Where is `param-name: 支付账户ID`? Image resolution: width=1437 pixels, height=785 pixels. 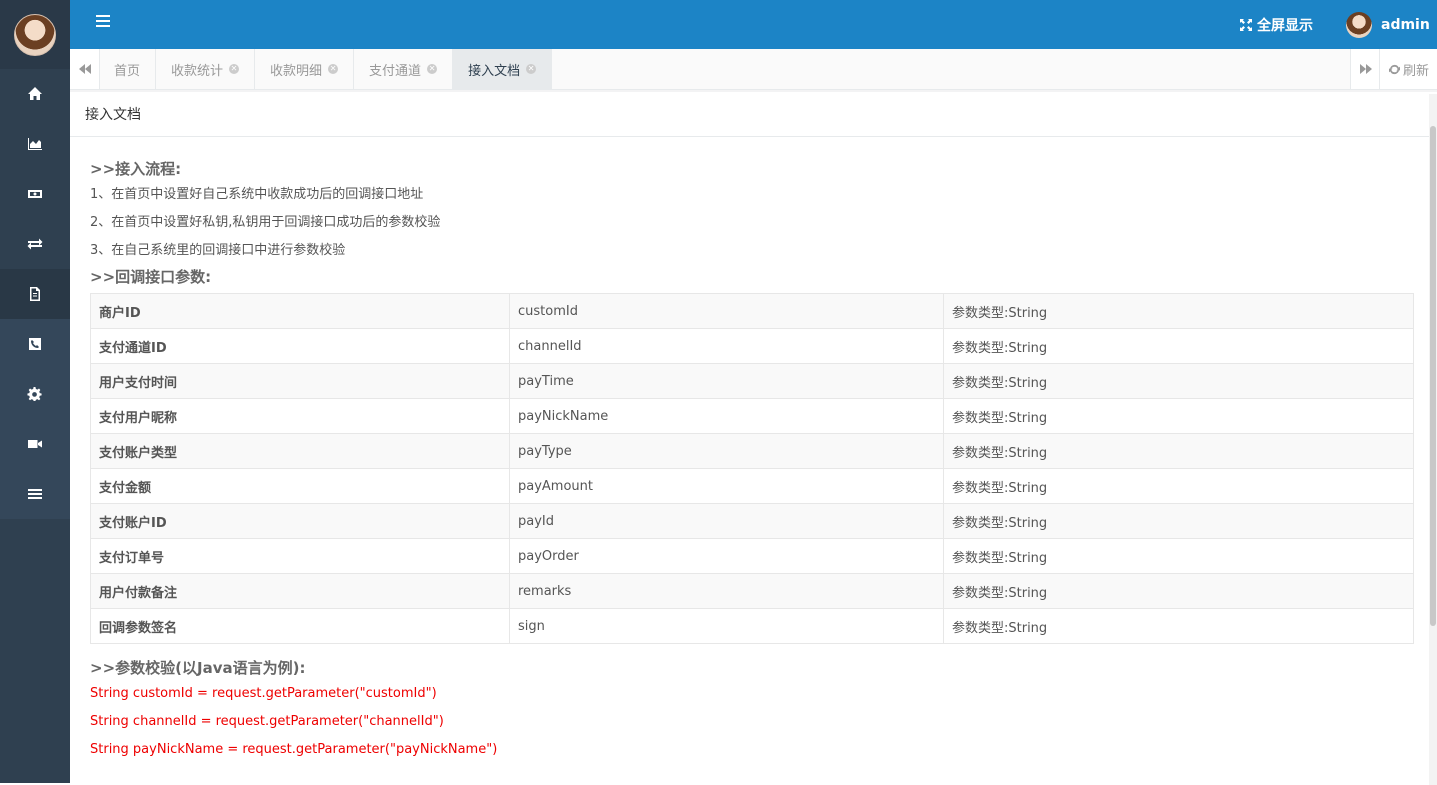 param-name: 支付账户ID is located at coordinates (133, 523).